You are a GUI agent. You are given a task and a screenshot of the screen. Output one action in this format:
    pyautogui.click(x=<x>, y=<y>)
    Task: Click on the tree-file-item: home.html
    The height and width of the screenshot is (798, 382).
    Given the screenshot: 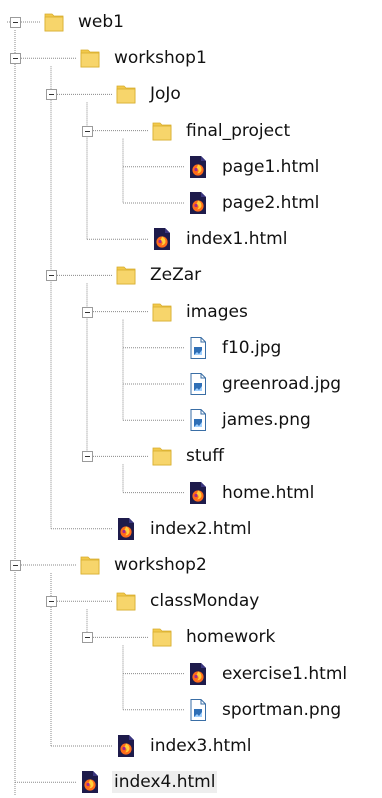 What is the action you would take?
    pyautogui.click(x=251, y=493)
    